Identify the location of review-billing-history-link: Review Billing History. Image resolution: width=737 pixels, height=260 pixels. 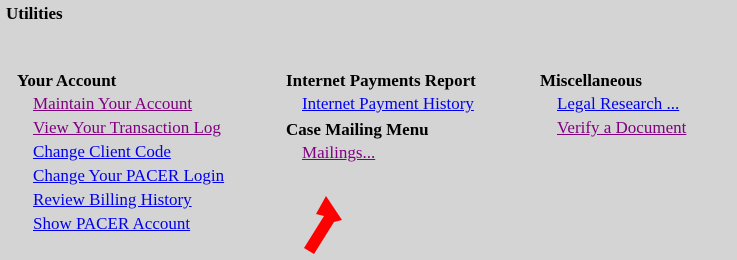
(128, 200).